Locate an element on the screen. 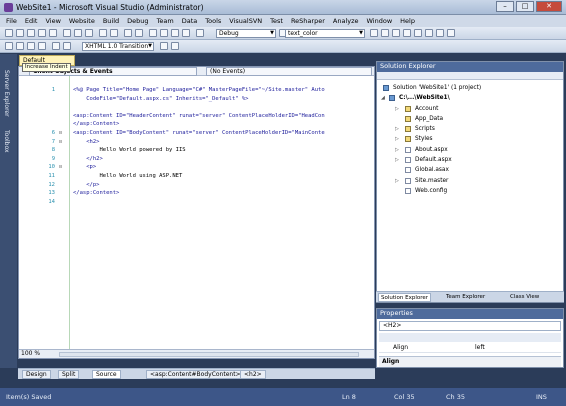  decrease-indent-icon is located at coordinates (56, 46).